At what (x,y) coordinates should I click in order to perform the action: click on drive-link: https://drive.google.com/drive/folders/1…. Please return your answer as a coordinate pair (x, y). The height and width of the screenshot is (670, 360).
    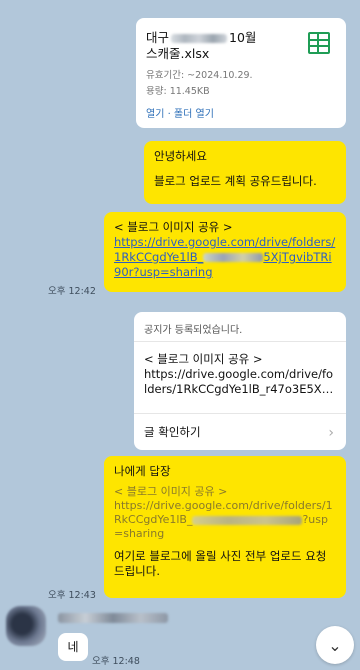
    Looking at the image, I should click on (225, 257).